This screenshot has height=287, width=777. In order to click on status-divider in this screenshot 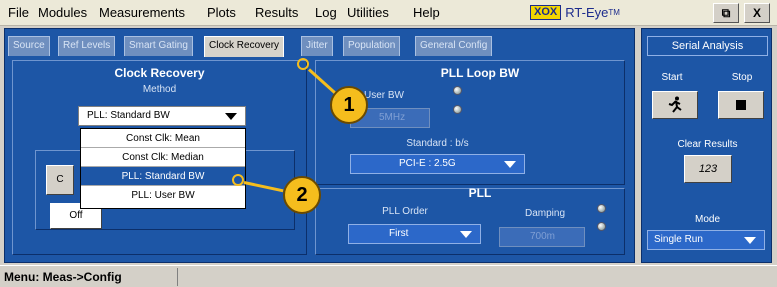, I will do `click(177, 277)`.